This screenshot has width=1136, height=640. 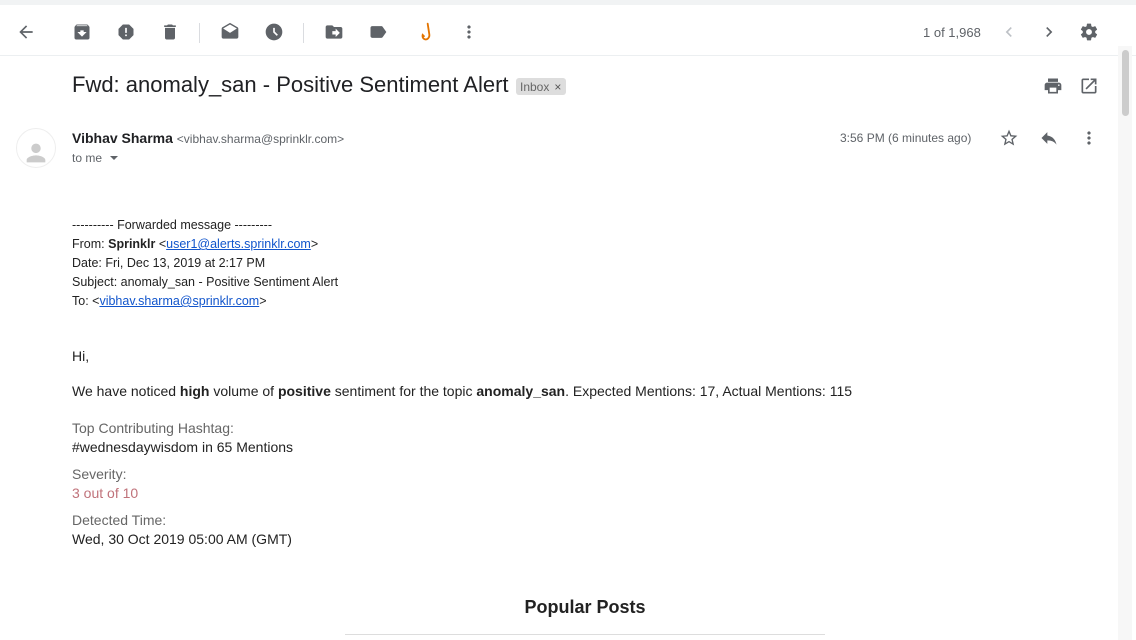 I want to click on topic-name: anomaly_san, so click(x=521, y=391).